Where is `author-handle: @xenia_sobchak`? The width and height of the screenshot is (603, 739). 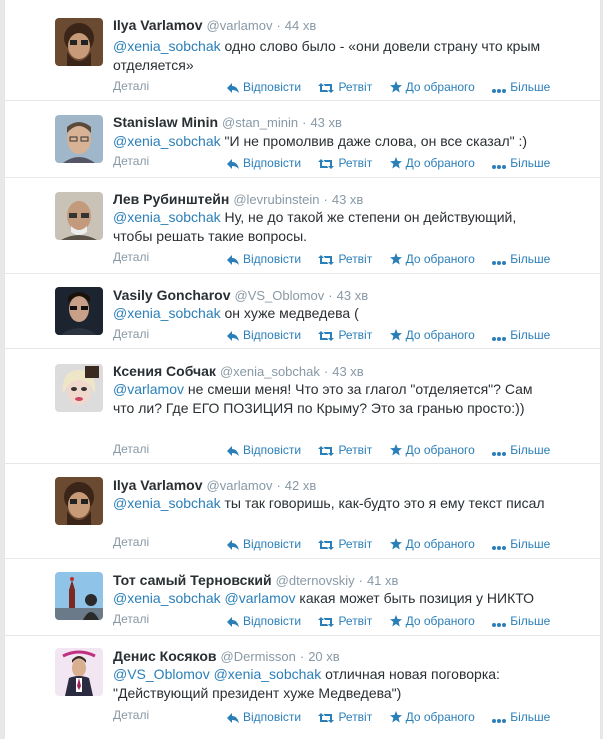 author-handle: @xenia_sobchak is located at coordinates (270, 371).